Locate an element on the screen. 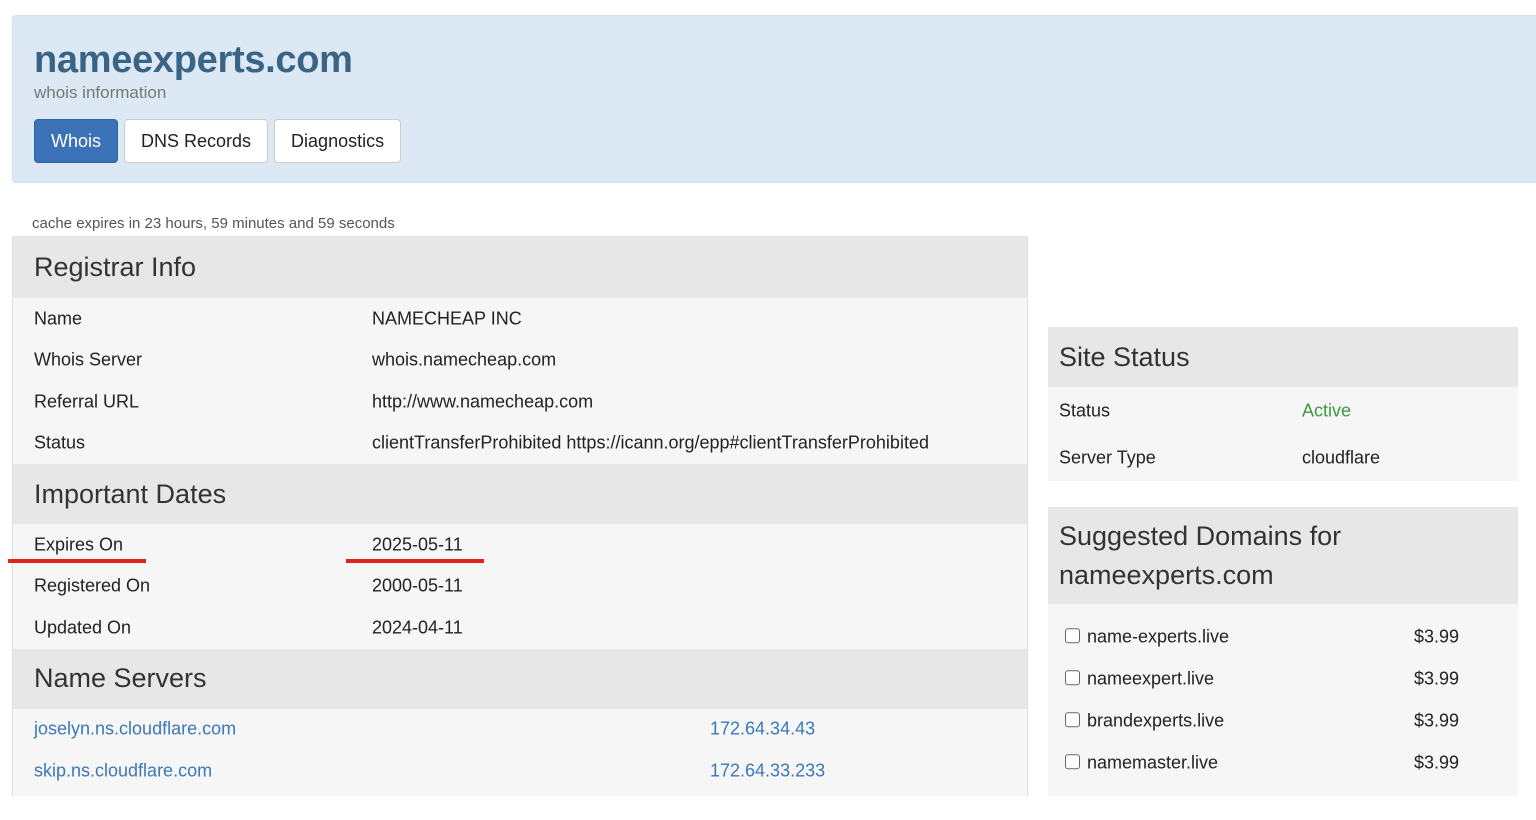 The width and height of the screenshot is (1536, 820). important-dates-heading: Important Dates is located at coordinates (520, 494).